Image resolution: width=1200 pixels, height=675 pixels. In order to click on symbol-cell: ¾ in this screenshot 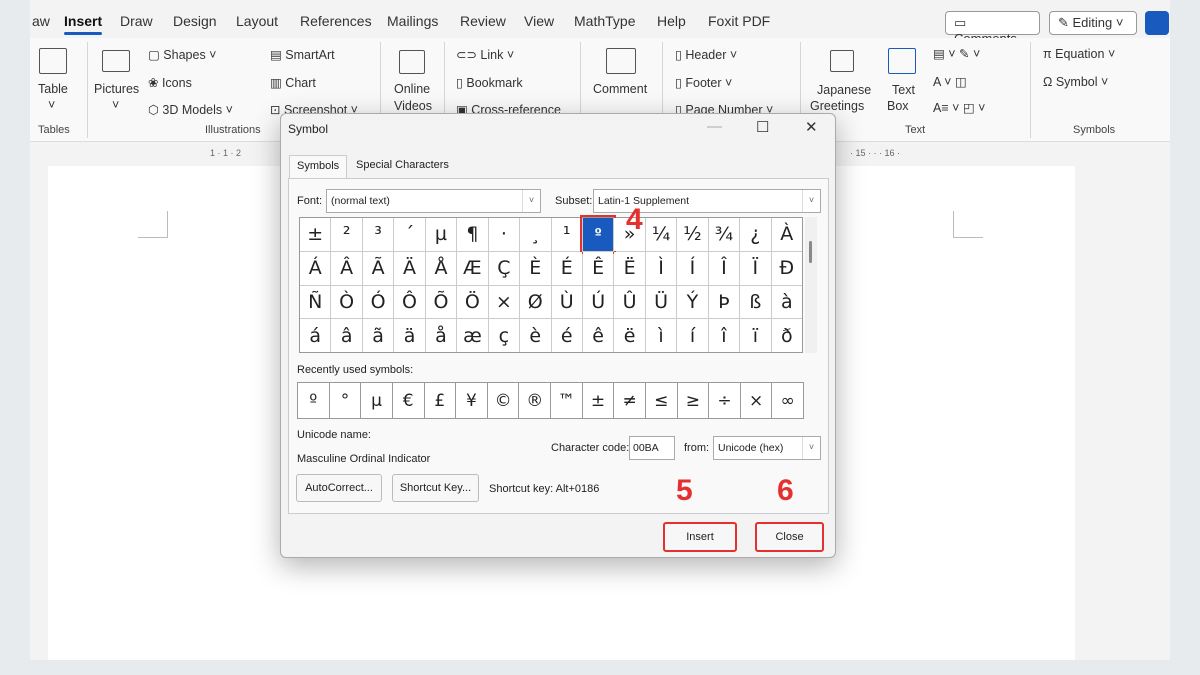, I will do `click(724, 234)`.